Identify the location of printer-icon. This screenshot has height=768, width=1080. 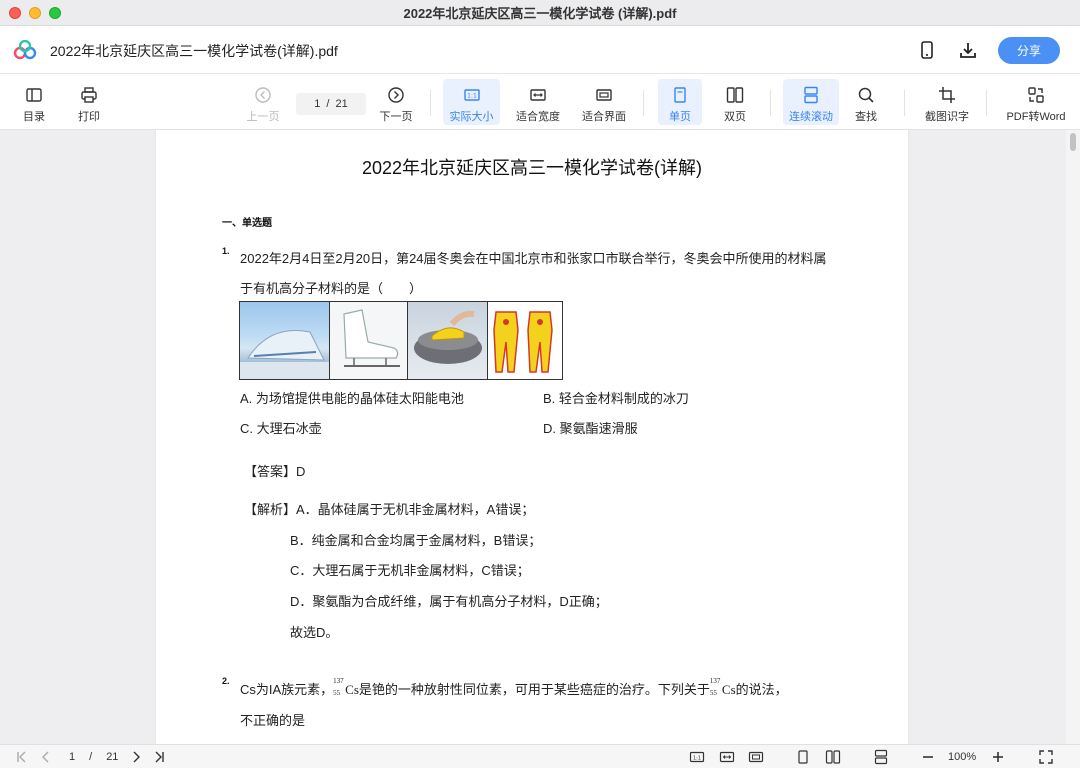
(89, 95).